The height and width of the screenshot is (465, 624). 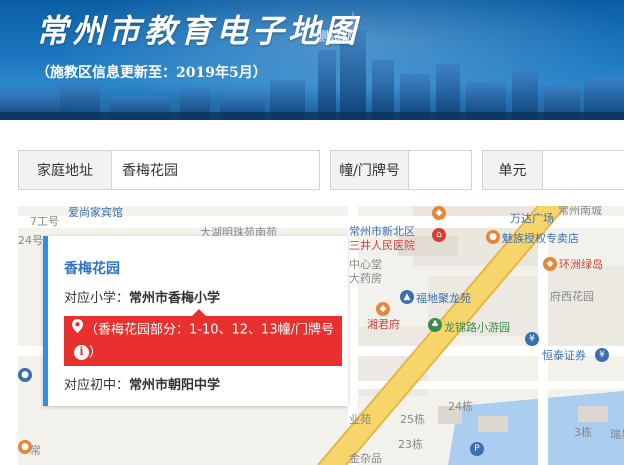 I want to click on food-icon: ◆, so click(x=383, y=309).